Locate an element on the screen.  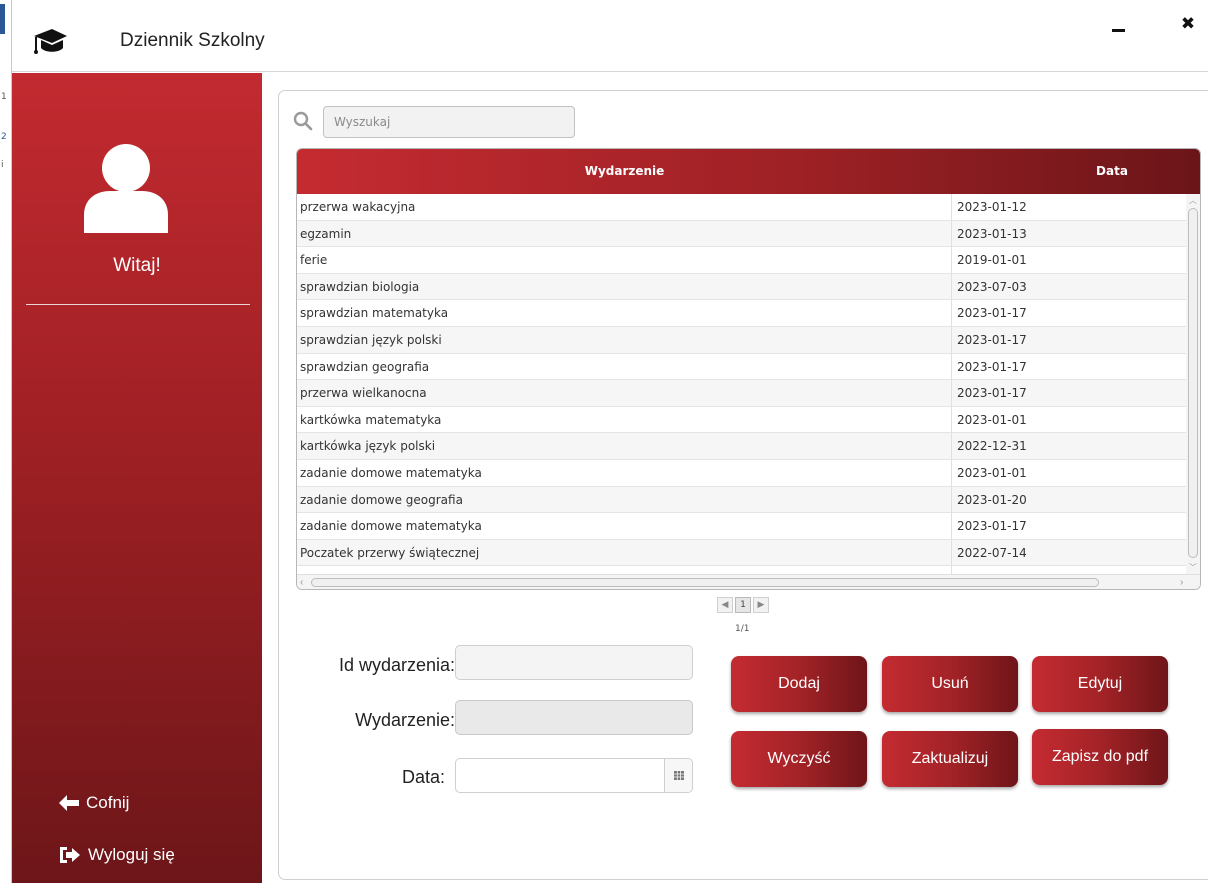
event-cell: kartkówka język polski is located at coordinates (624, 446).